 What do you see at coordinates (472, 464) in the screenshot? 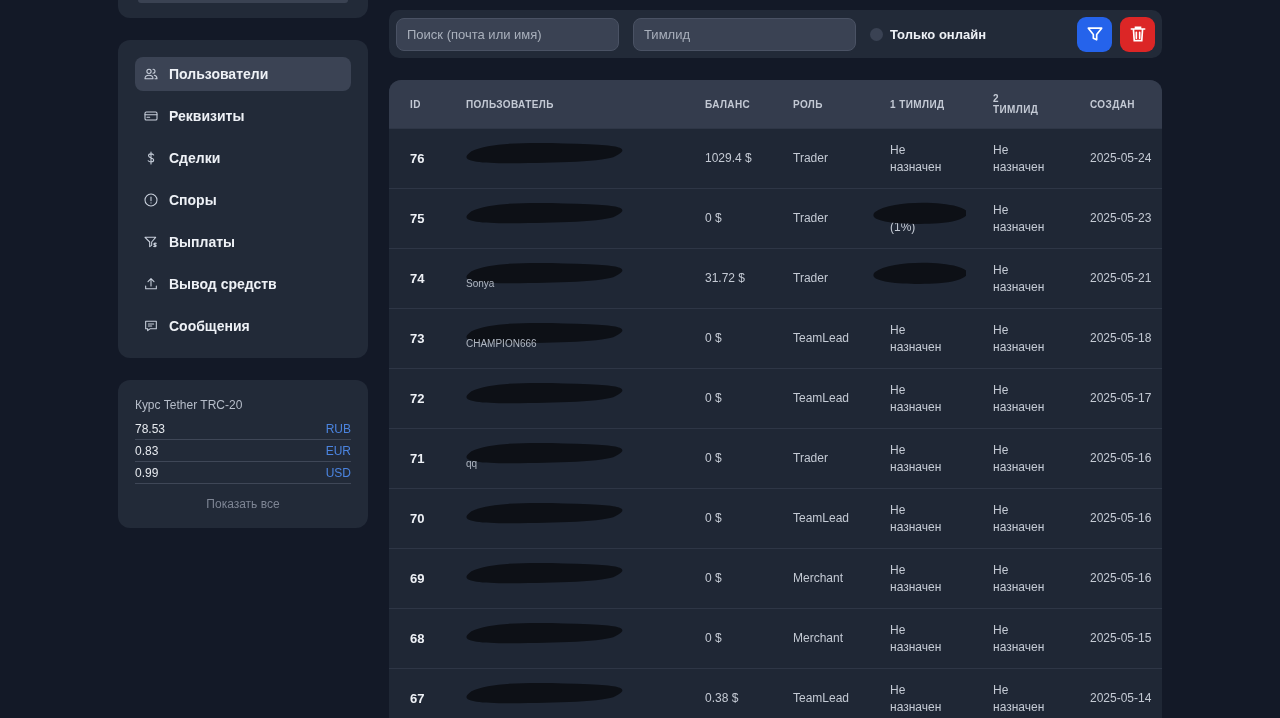
I see `user-name: qq` at bounding box center [472, 464].